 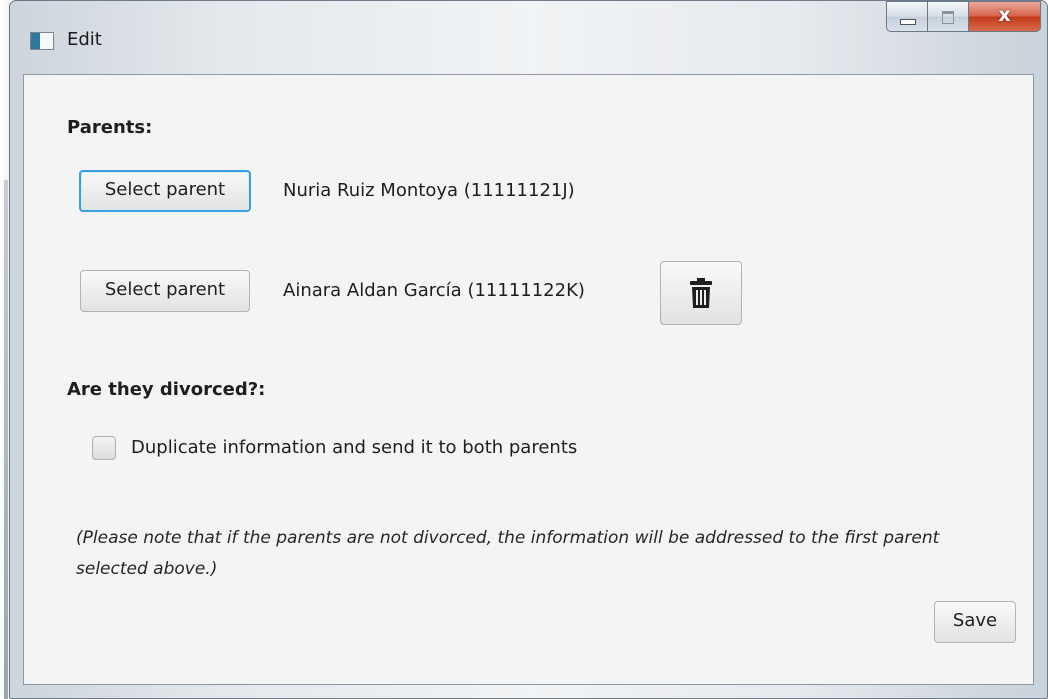 What do you see at coordinates (110, 127) in the screenshot?
I see `parents-heading: Parents:` at bounding box center [110, 127].